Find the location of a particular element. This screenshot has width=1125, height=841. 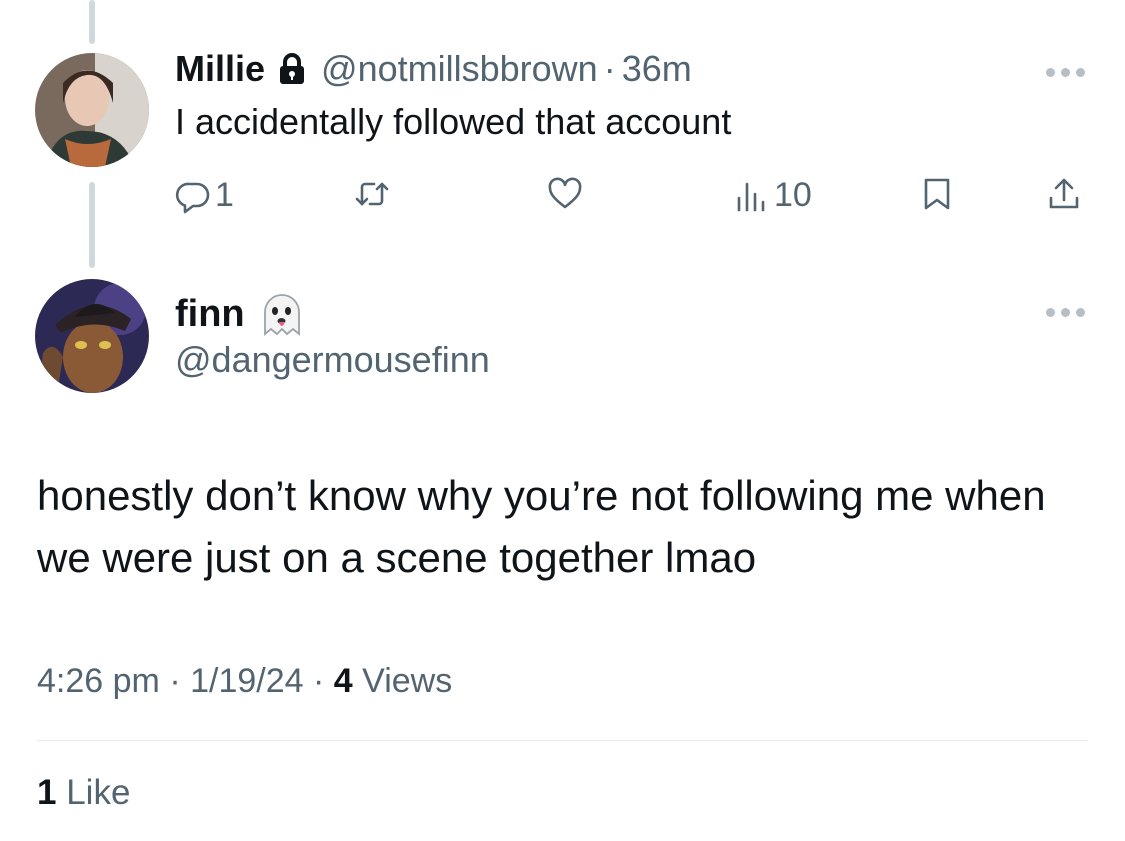

avatar-millie is located at coordinates (92, 110).